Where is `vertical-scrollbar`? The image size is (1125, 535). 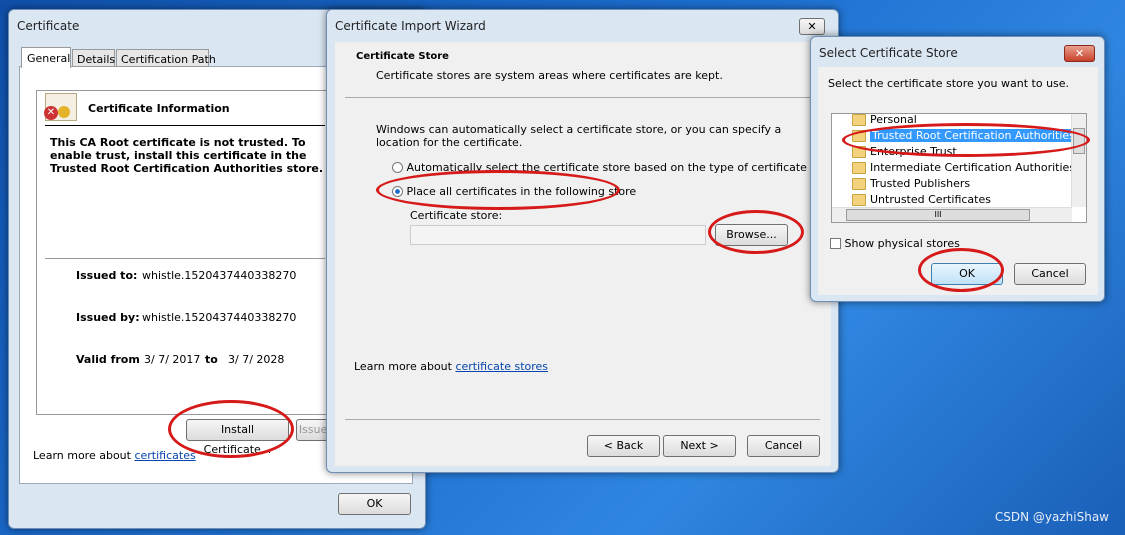
vertical-scrollbar is located at coordinates (1078, 160).